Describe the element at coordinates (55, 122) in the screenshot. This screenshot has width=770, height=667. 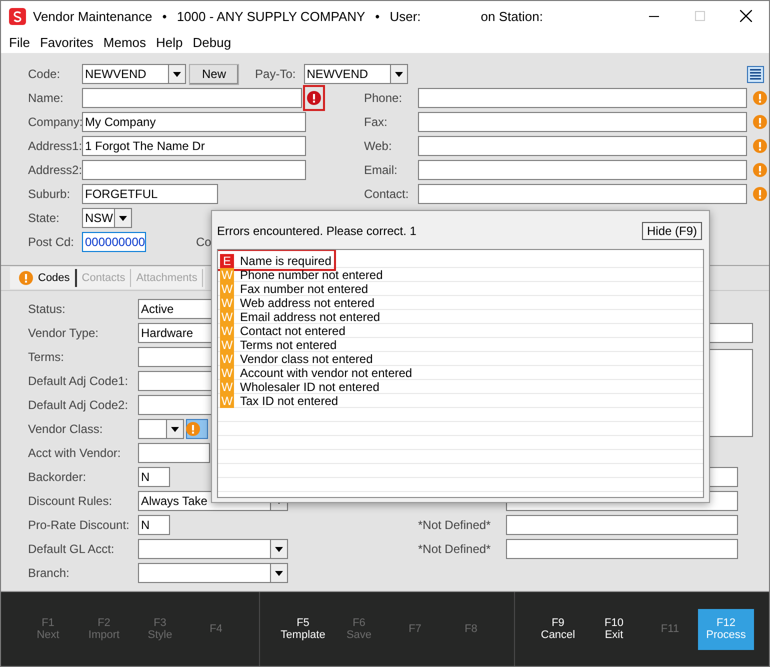
I see `field-label: Company:` at that location.